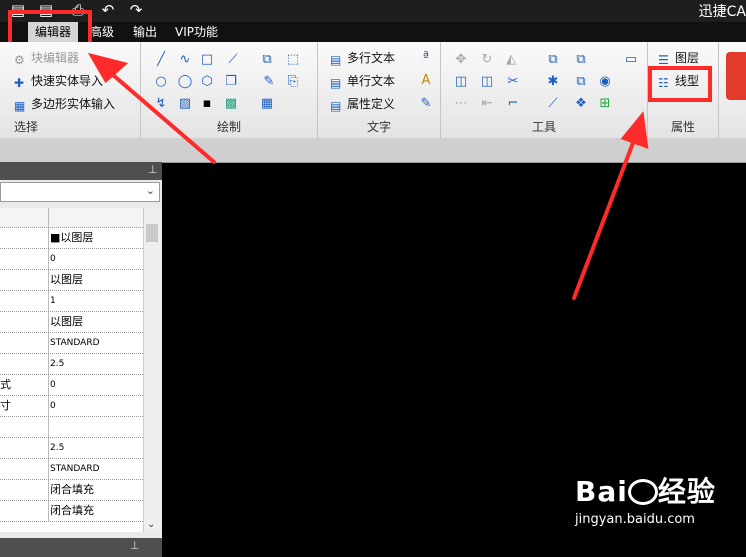 This screenshot has width=746, height=557. What do you see at coordinates (634, 130) in the screenshot?
I see `arrow-head-linetype` at bounding box center [634, 130].